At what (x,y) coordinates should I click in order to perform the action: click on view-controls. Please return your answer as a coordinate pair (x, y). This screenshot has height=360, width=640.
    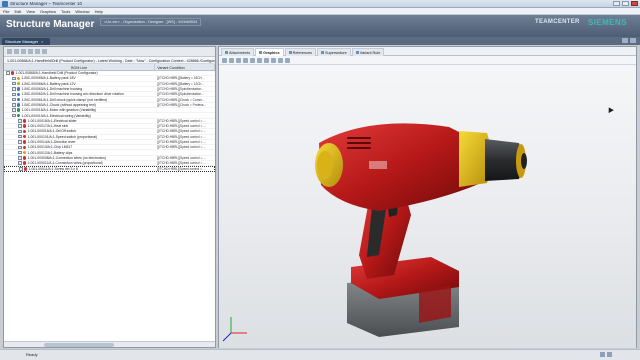
    Looking at the image, I should click on (629, 40).